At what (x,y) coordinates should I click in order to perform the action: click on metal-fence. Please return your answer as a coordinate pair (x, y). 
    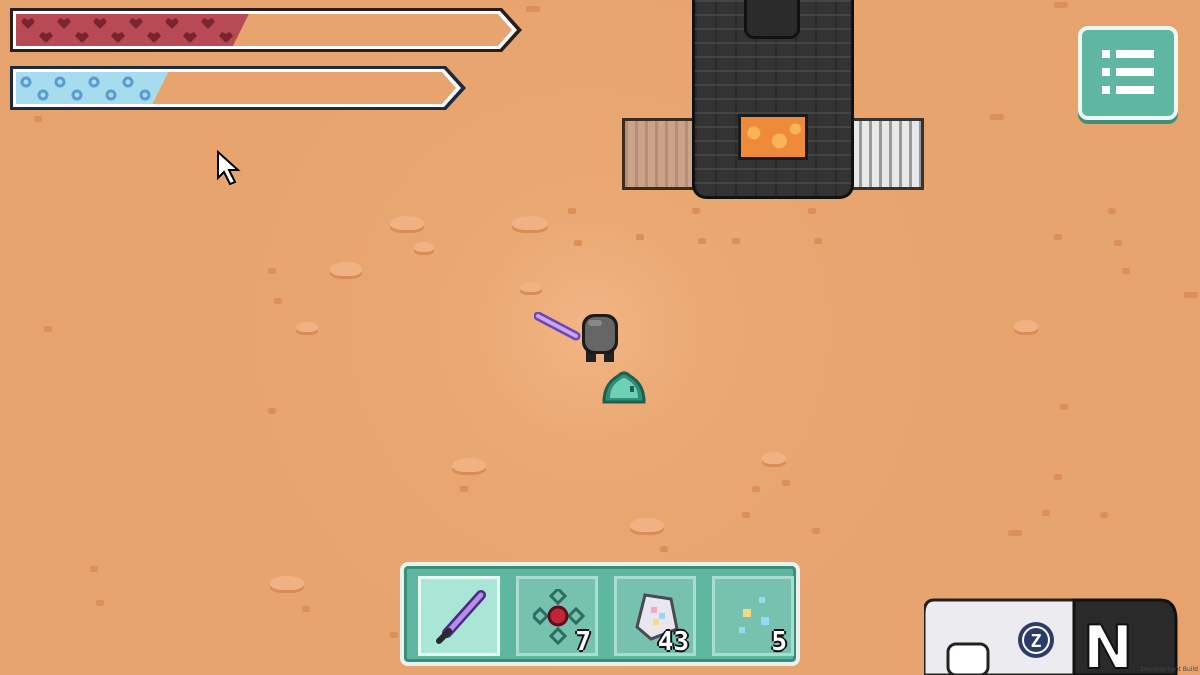
    Looking at the image, I should click on (885, 154).